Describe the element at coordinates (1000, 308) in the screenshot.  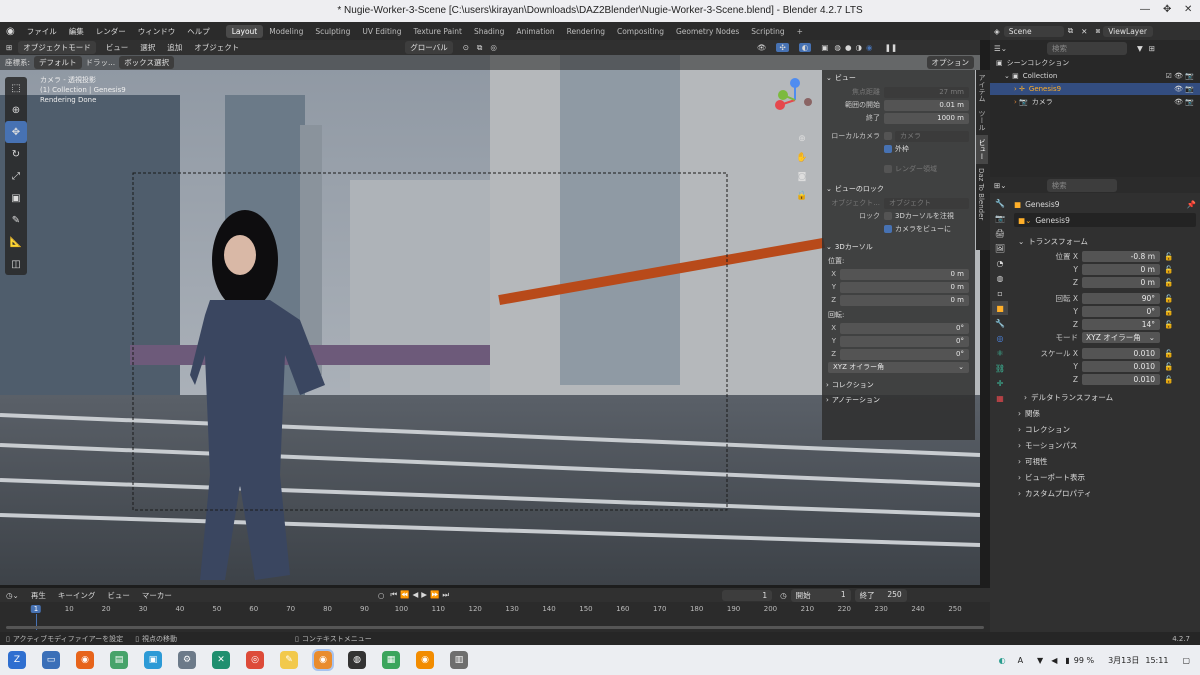
I see `object-props-icon: ■` at that location.